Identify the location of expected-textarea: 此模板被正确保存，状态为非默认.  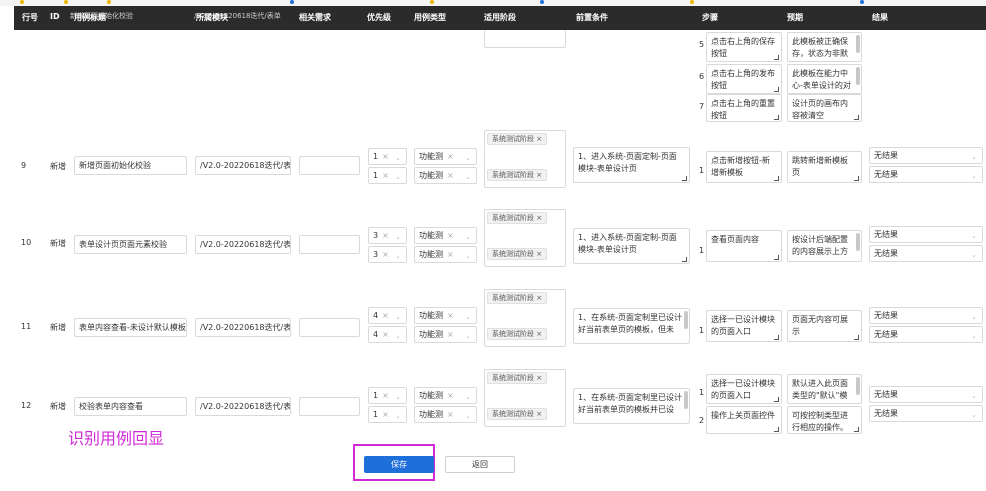
(824, 47).